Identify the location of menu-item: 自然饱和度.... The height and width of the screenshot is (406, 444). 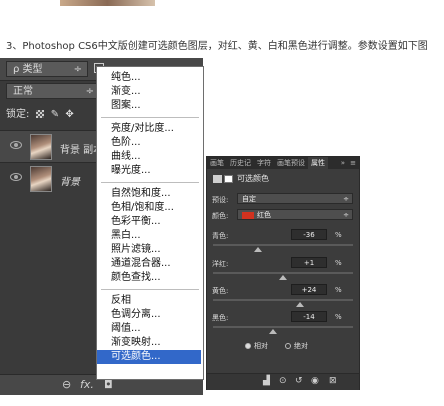
(149, 194).